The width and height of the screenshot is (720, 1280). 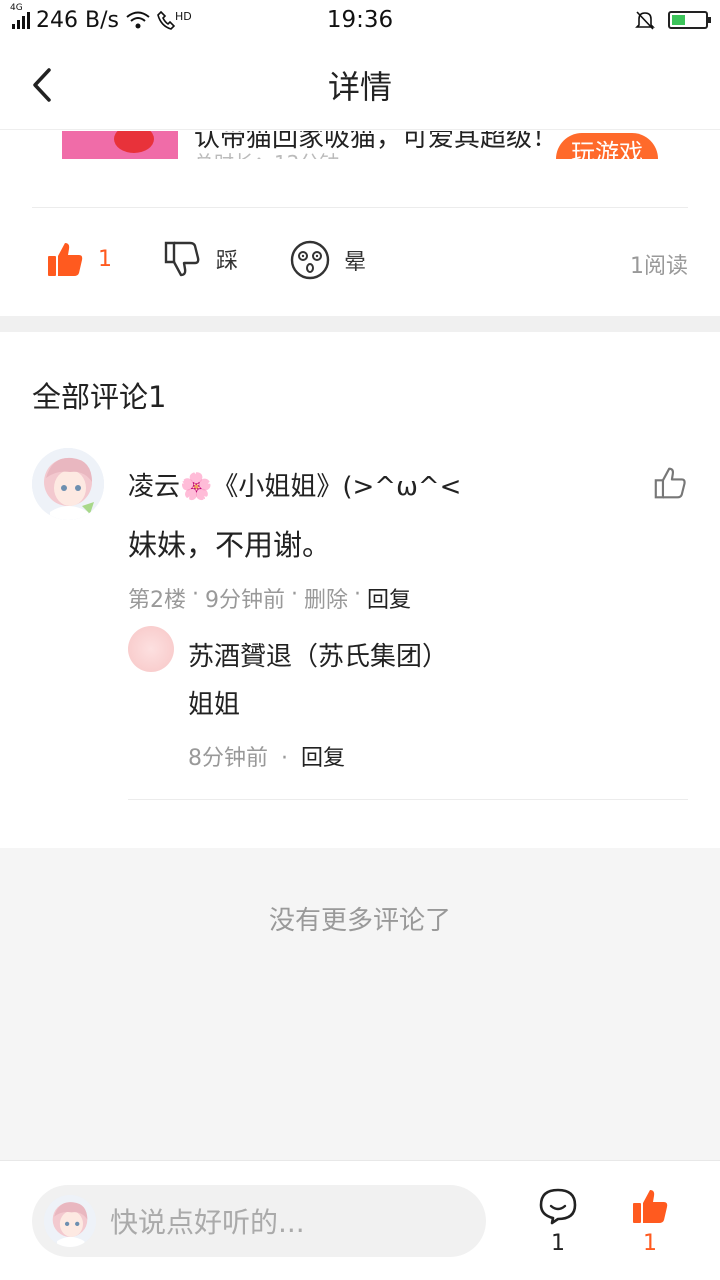 What do you see at coordinates (318, 654) in the screenshot?
I see `reply-author: 苏酒贇退（苏氏集团）` at bounding box center [318, 654].